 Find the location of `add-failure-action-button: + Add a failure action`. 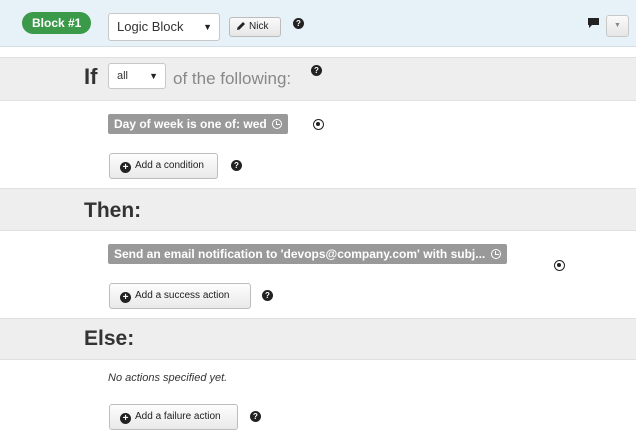

add-failure-action-button: + Add a failure action is located at coordinates (173, 417).